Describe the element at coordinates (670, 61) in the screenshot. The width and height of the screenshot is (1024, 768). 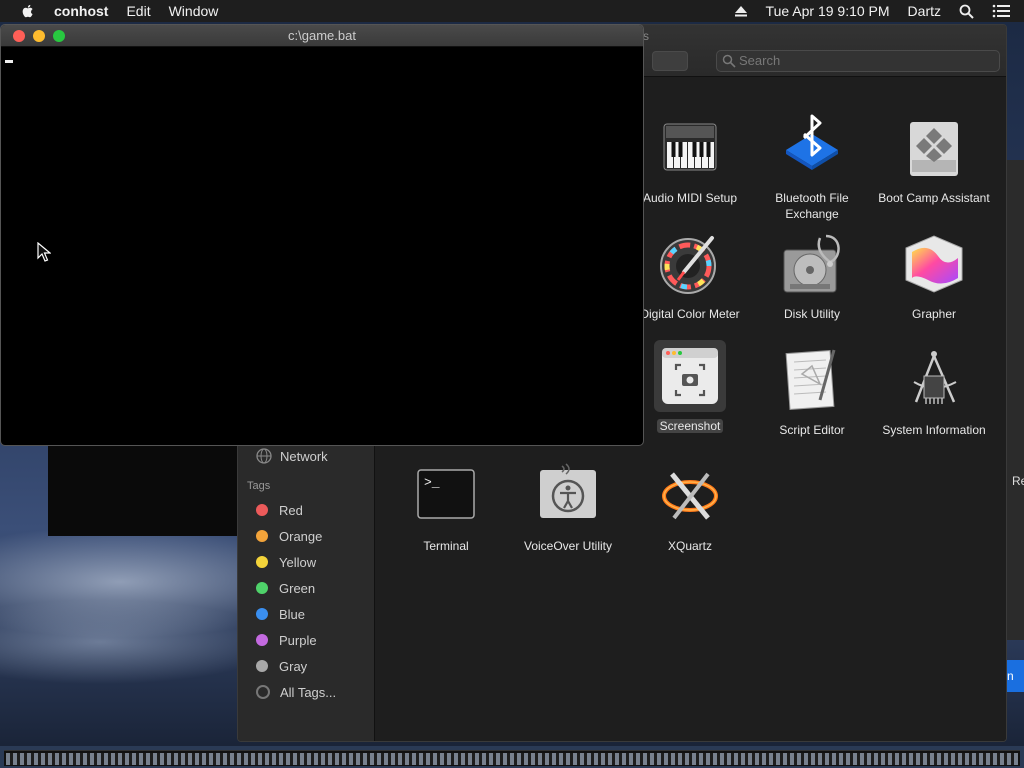
I see `finder-share-button` at that location.